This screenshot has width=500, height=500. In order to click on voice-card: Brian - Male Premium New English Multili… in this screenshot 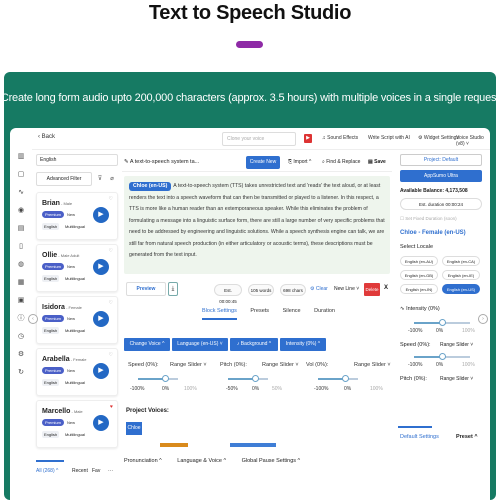, I will do `click(77, 216)`.